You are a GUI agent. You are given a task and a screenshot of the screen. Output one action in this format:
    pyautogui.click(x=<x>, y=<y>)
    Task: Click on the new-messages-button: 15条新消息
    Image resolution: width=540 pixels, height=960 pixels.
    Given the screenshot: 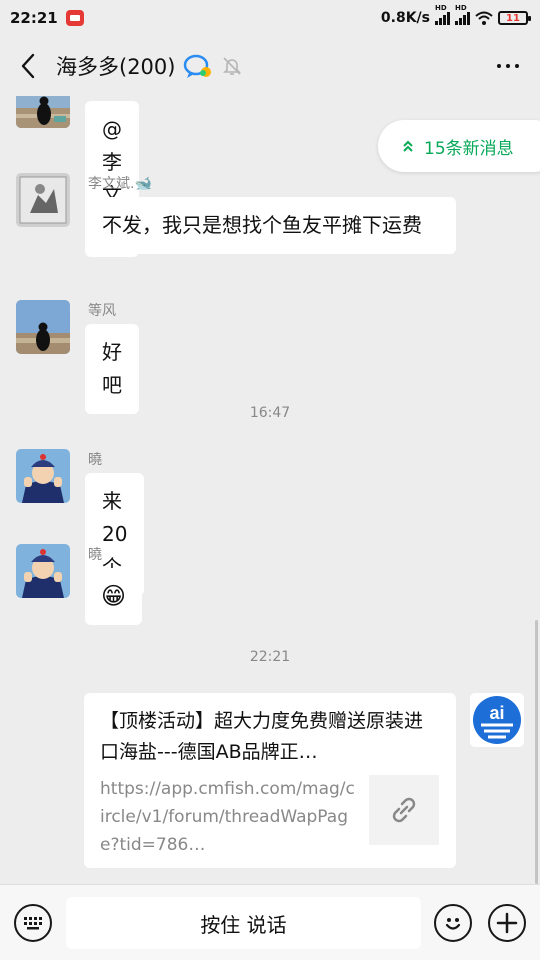 What is the action you would take?
    pyautogui.click(x=459, y=146)
    